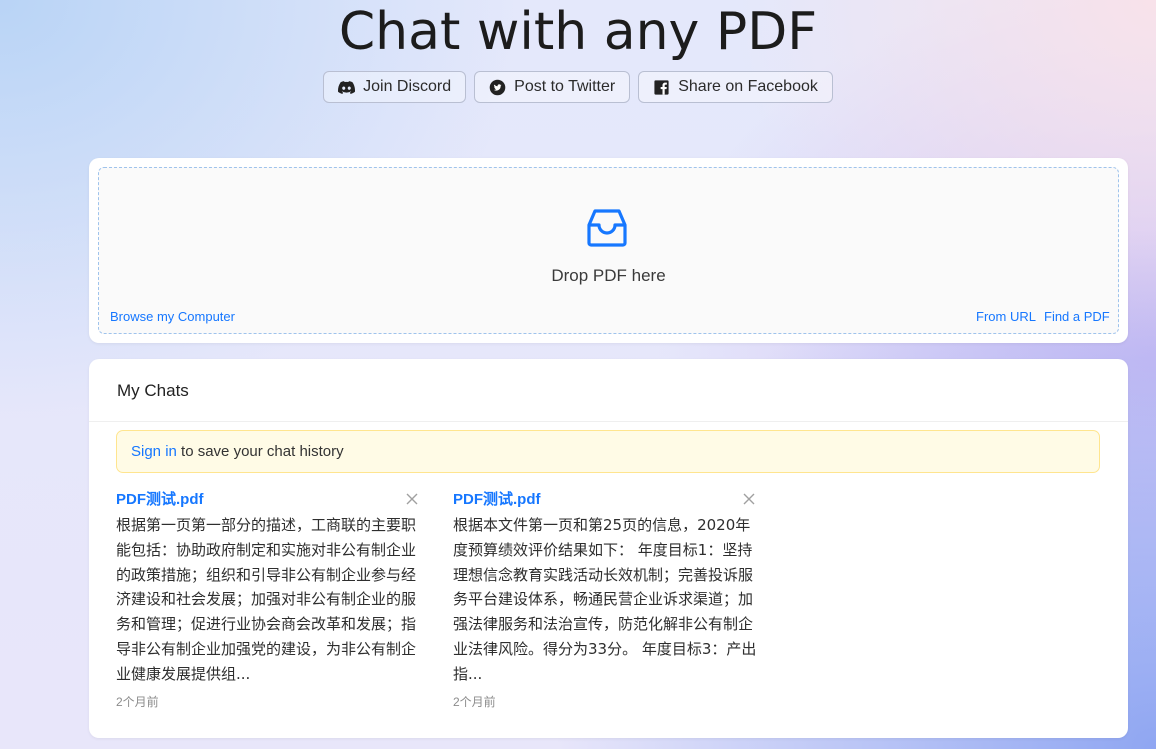 This screenshot has height=749, width=1156. Describe the element at coordinates (172, 316) in the screenshot. I see `browse-computer-link: Browse my Computer` at that location.